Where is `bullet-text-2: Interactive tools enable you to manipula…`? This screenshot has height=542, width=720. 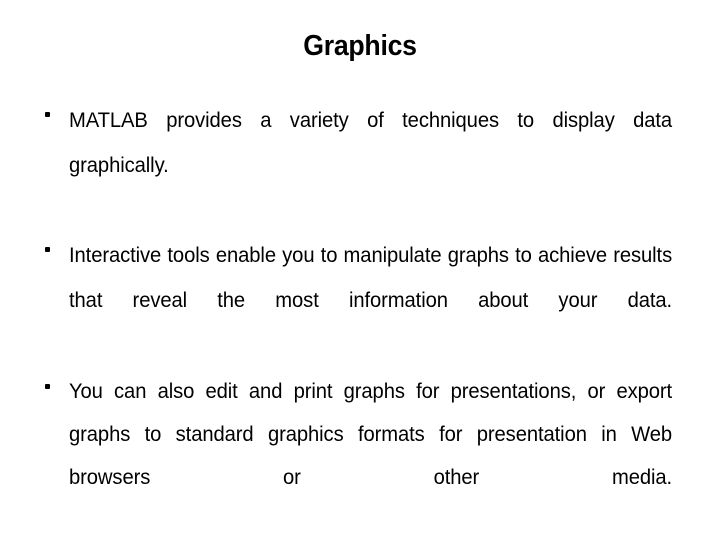 bullet-text-2: Interactive tools enable you to manipula… is located at coordinates (371, 277).